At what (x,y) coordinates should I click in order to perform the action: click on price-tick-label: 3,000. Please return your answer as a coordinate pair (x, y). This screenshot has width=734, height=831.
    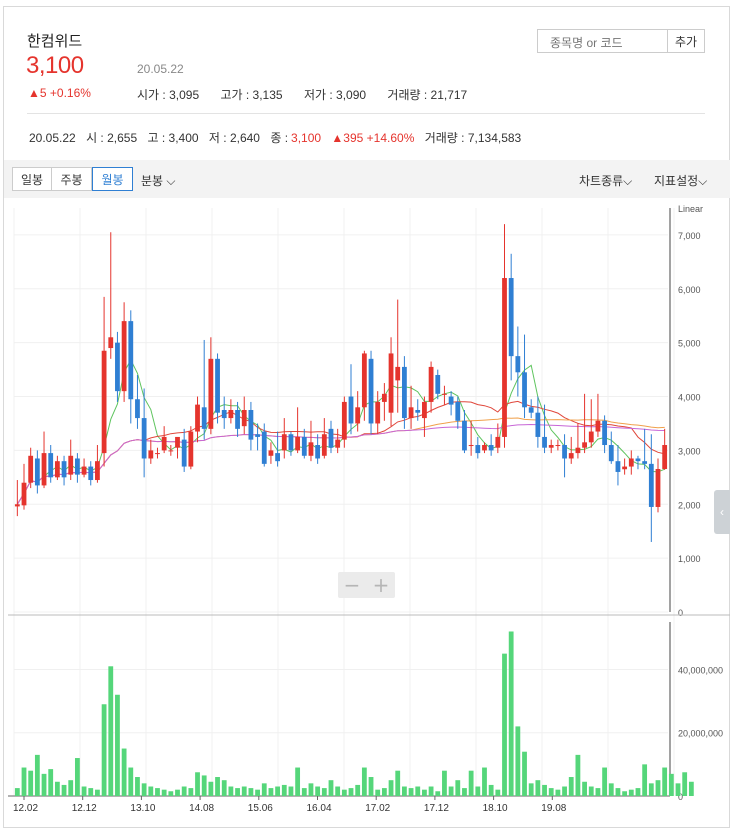
    Looking at the image, I should click on (689, 451).